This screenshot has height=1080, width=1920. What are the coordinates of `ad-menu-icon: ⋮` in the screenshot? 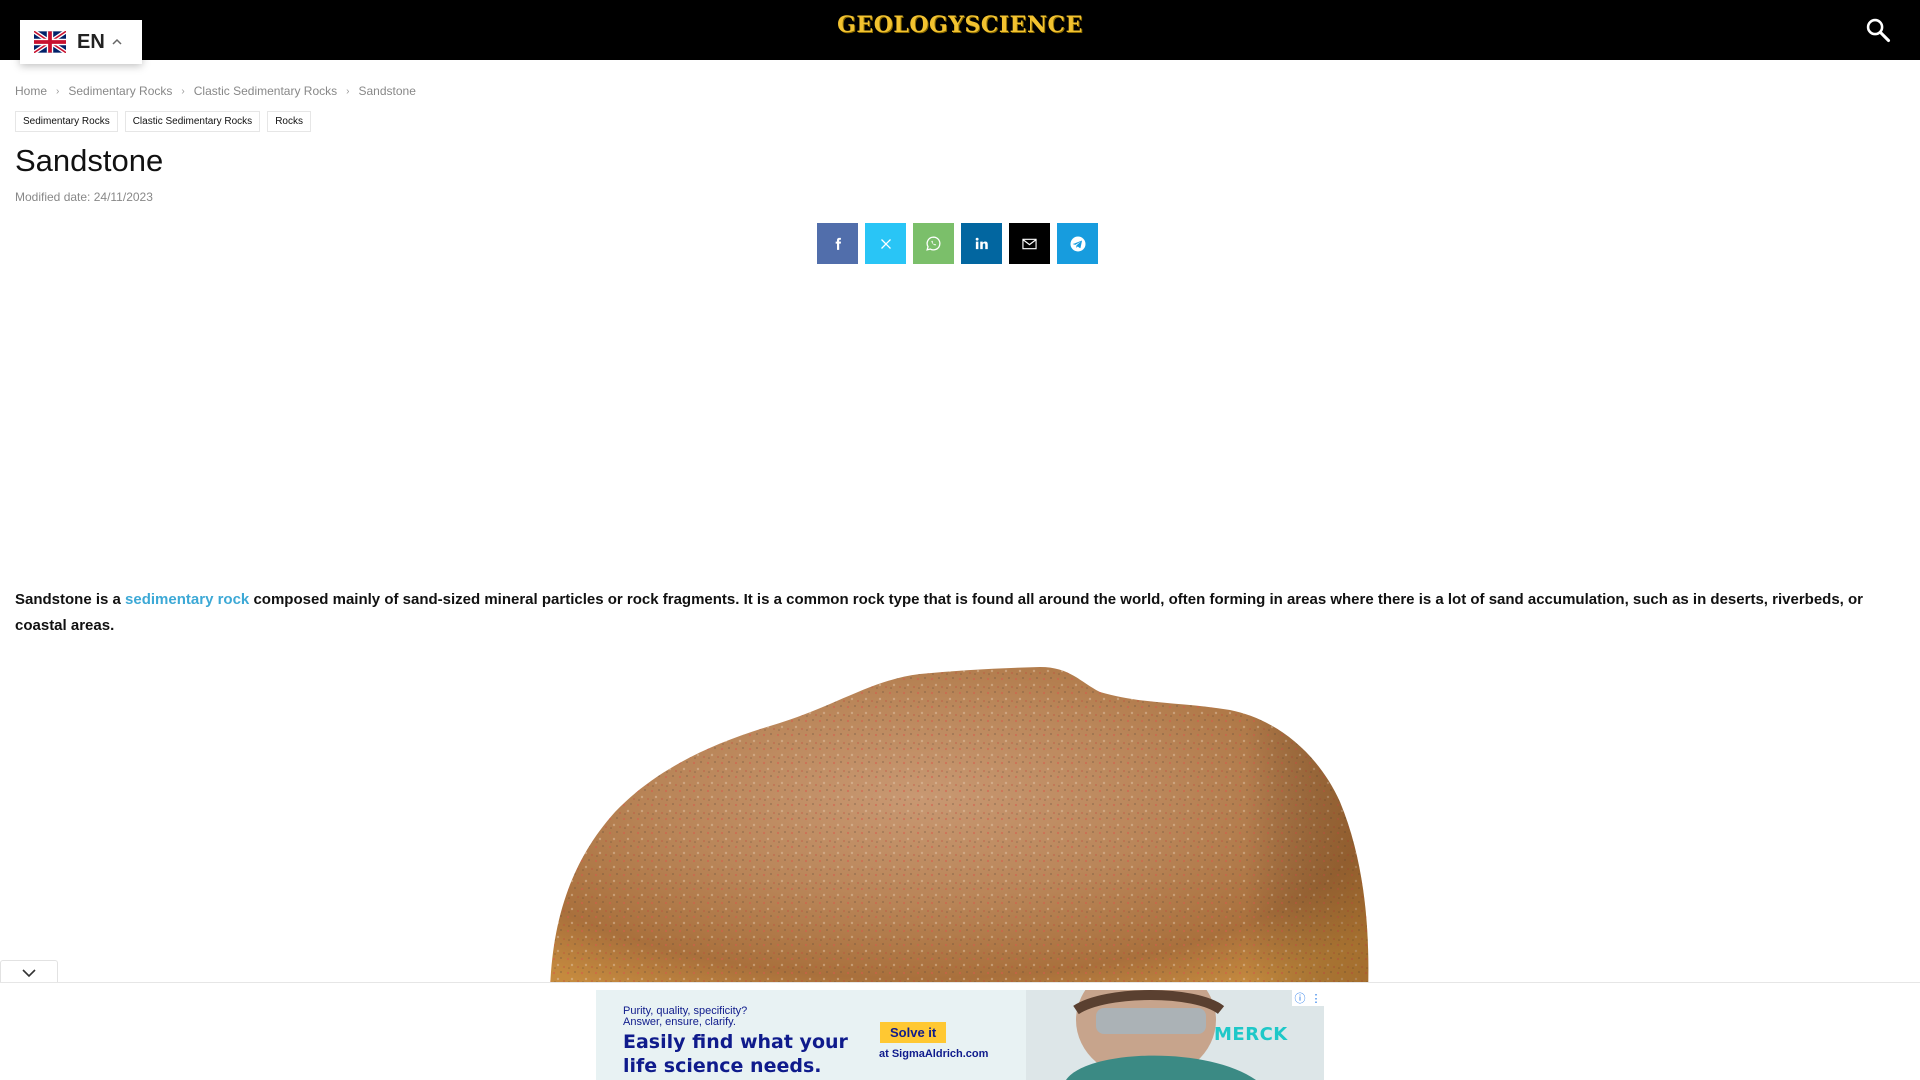 It's located at (1316, 998).